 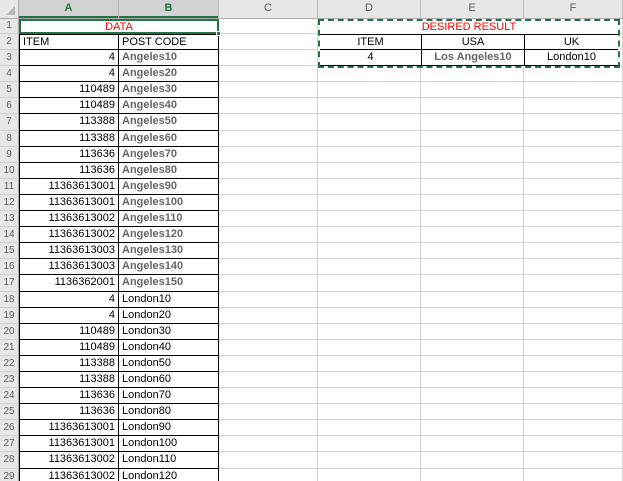 What do you see at coordinates (9, 26) in the screenshot?
I see `row-header-1: 1` at bounding box center [9, 26].